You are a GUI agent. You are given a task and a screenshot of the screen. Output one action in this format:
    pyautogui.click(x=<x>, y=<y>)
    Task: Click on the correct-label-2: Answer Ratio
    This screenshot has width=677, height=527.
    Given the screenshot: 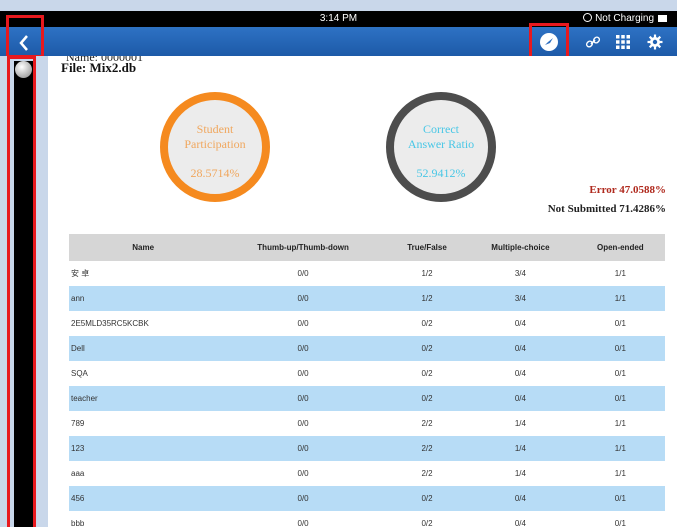 What is the action you would take?
    pyautogui.click(x=441, y=144)
    